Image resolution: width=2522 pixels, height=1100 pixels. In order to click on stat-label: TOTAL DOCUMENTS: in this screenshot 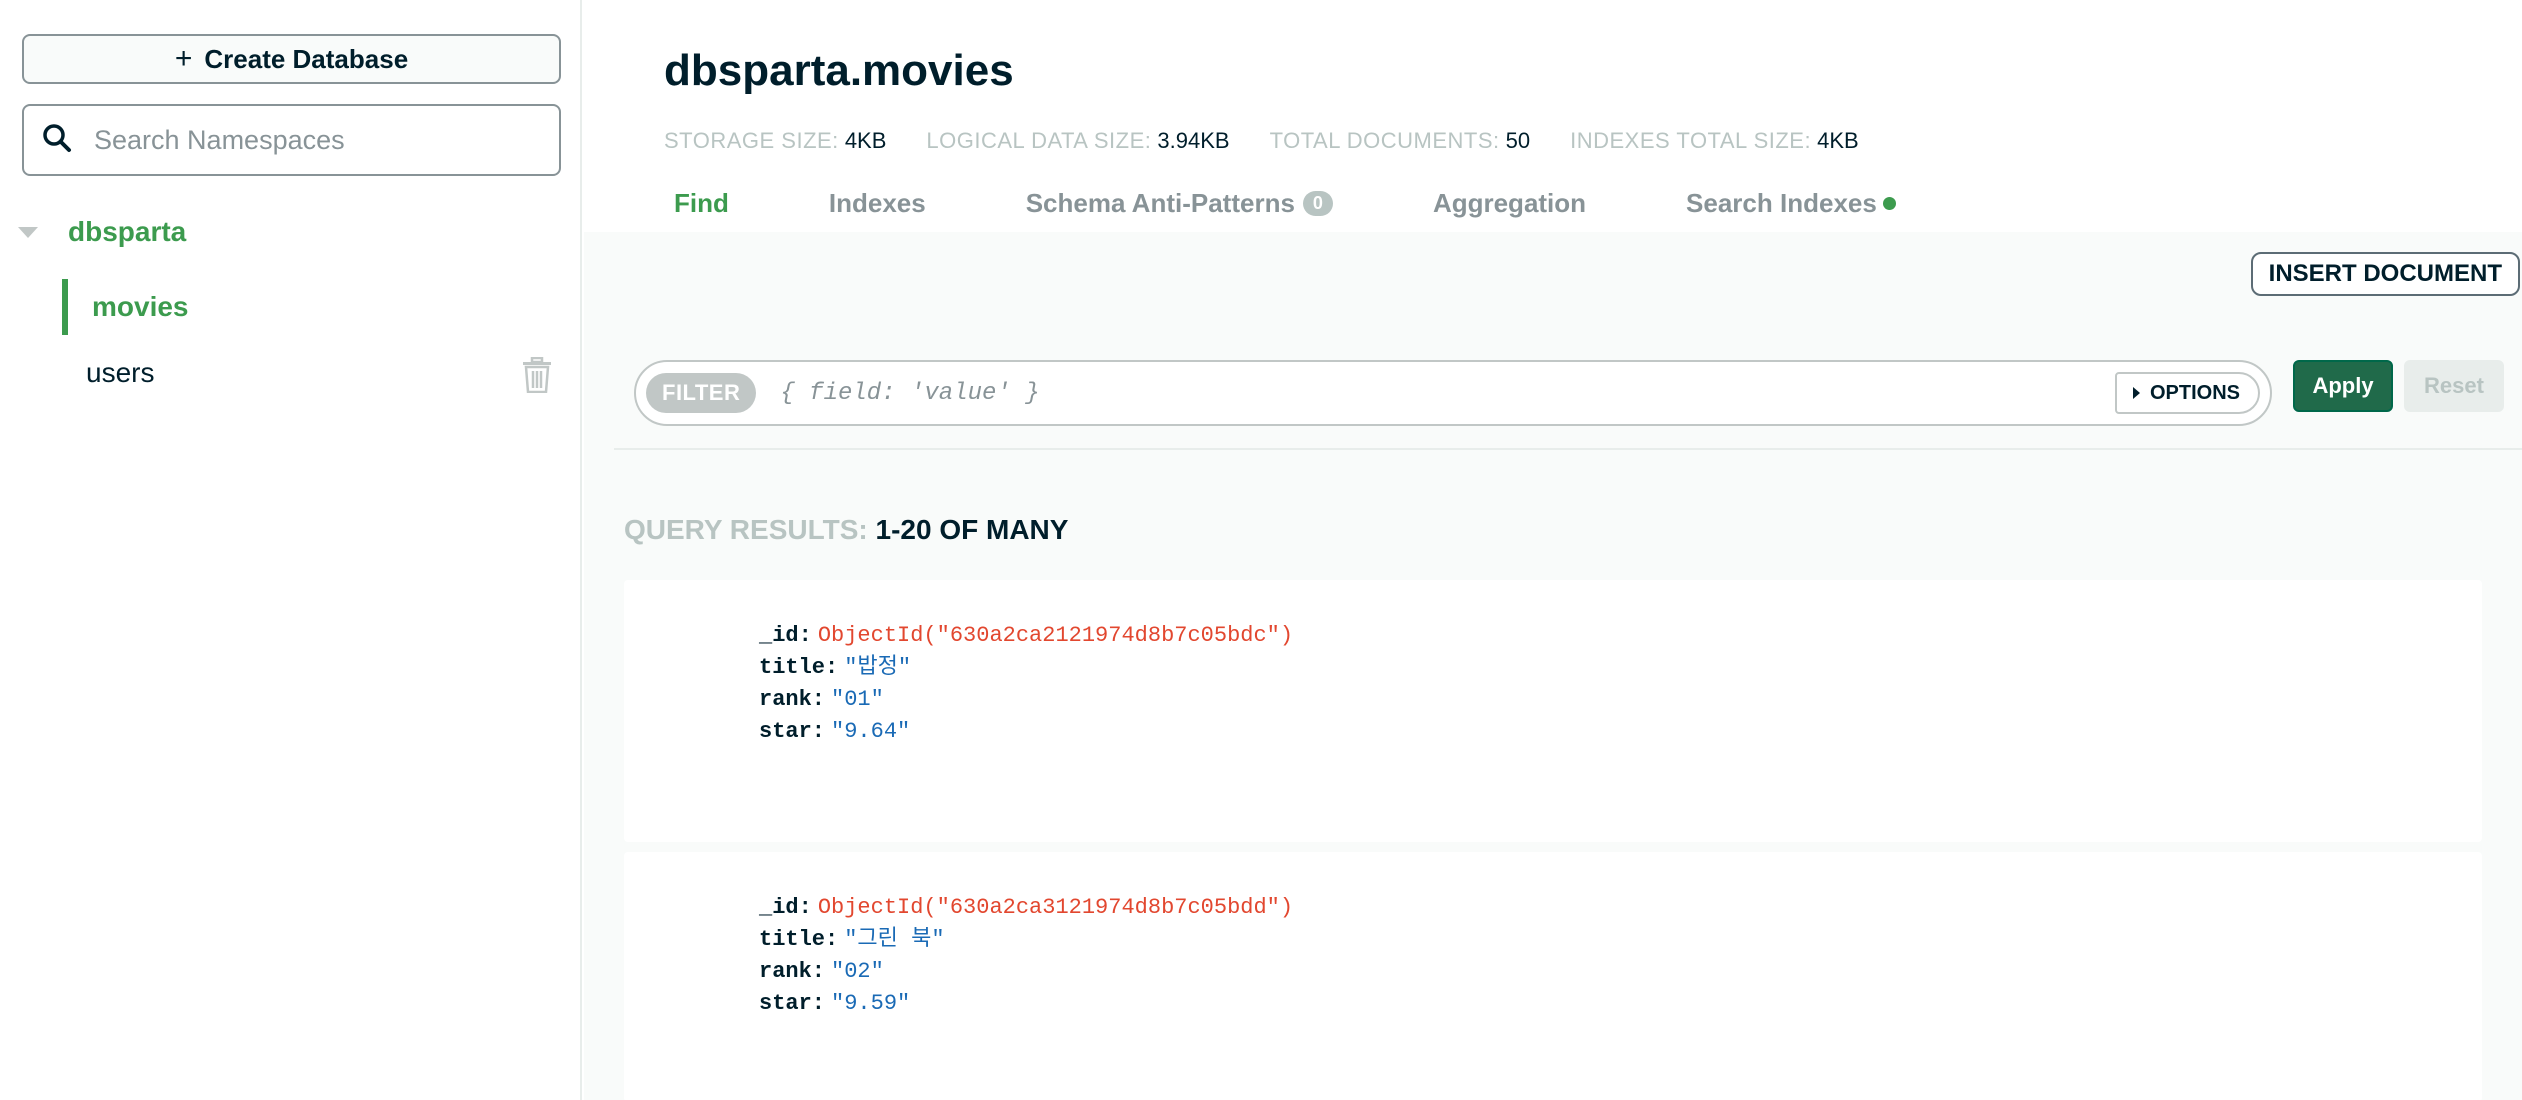, I will do `click(1384, 140)`.